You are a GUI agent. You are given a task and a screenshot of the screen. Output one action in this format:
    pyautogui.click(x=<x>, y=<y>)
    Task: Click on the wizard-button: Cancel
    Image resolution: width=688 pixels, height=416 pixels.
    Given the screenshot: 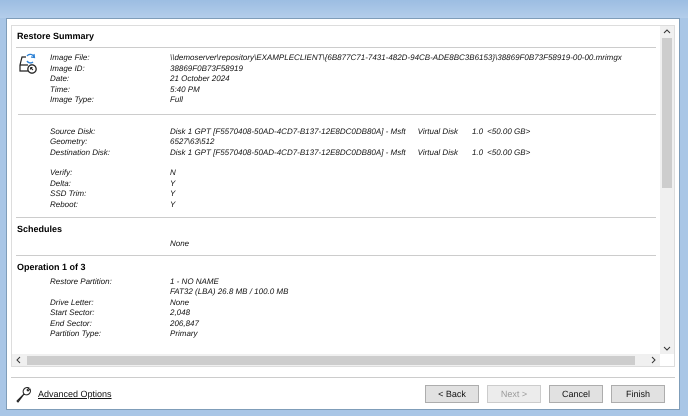 What is the action you would take?
    pyautogui.click(x=576, y=393)
    